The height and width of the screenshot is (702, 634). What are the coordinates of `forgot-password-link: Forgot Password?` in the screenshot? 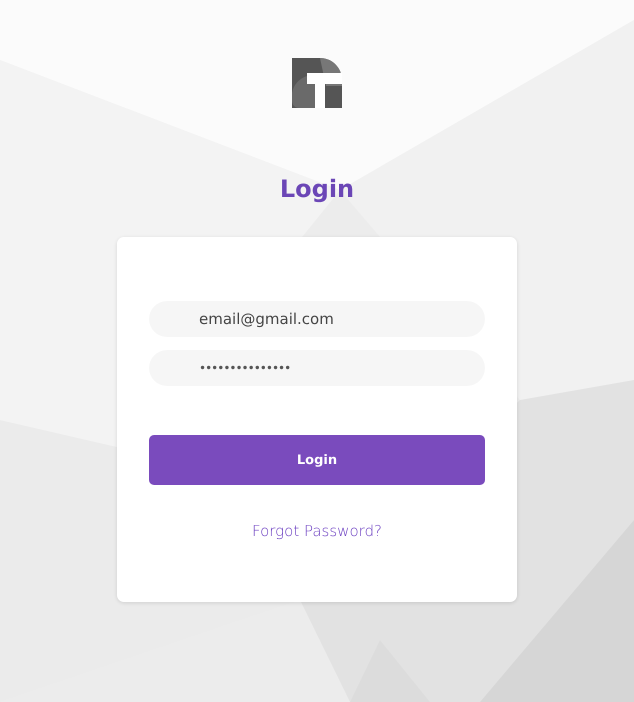 It's located at (317, 531).